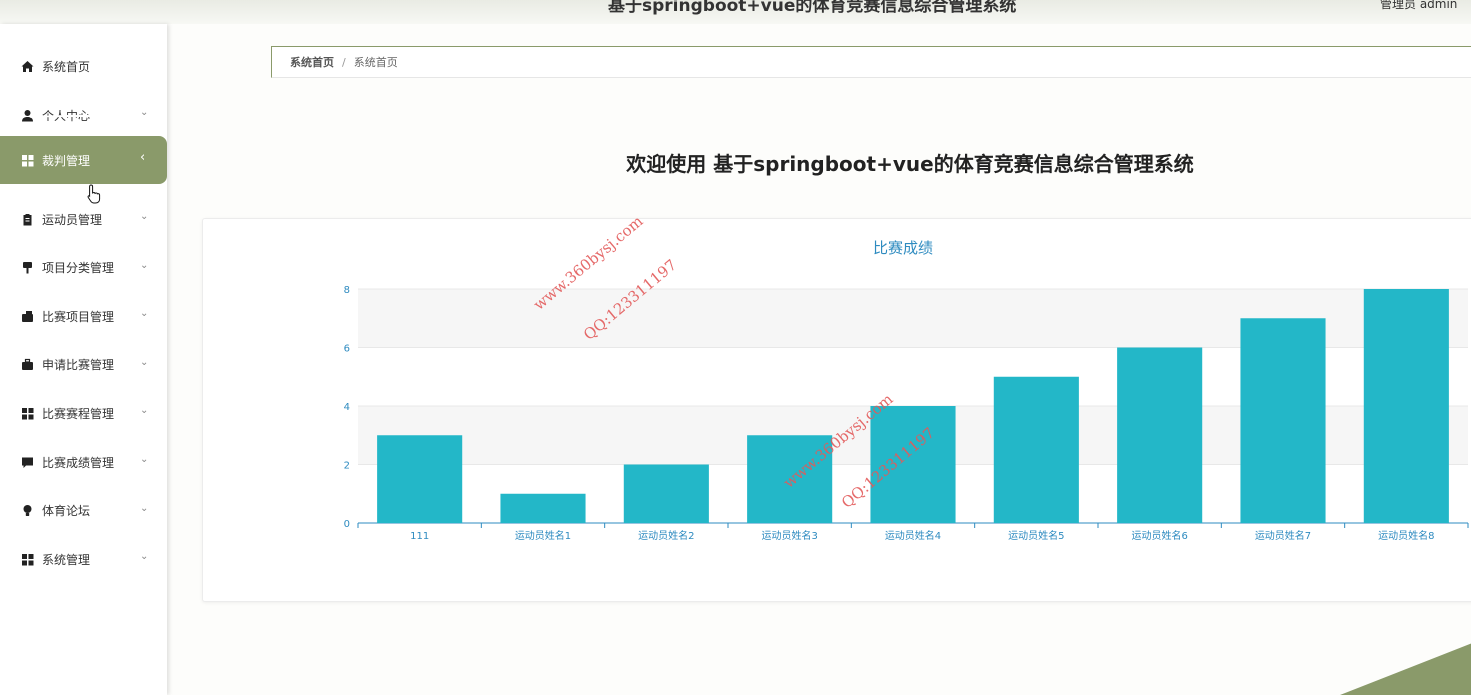 Image resolution: width=1471 pixels, height=695 pixels. I want to click on x-tick-label: 运动员姓名4, so click(913, 535).